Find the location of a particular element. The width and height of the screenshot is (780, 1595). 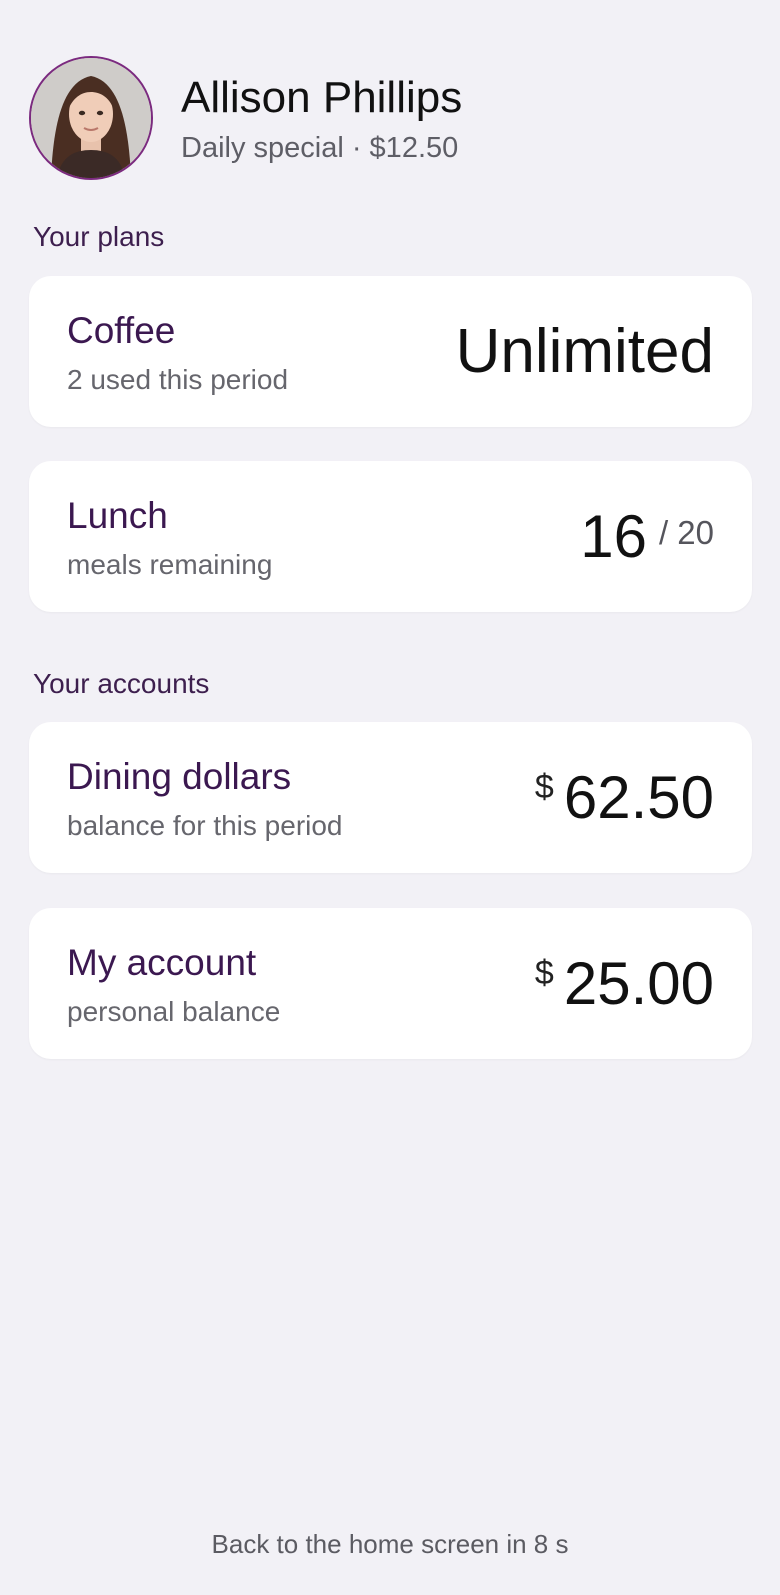

card-title: Coffee is located at coordinates (121, 330).